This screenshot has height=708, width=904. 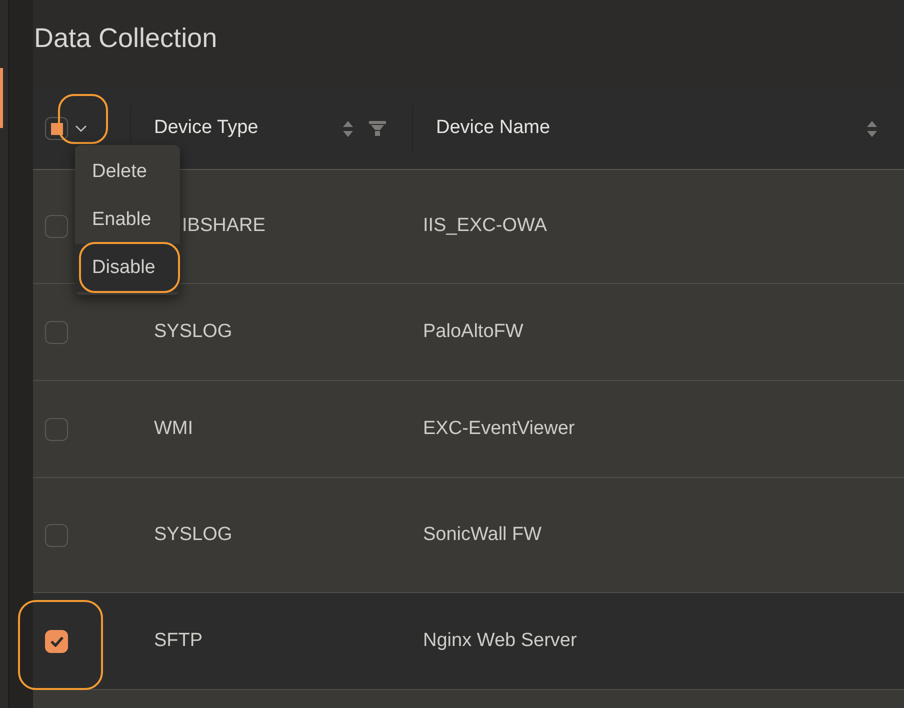 I want to click on table-cell: PaloAltoFW, so click(x=473, y=331).